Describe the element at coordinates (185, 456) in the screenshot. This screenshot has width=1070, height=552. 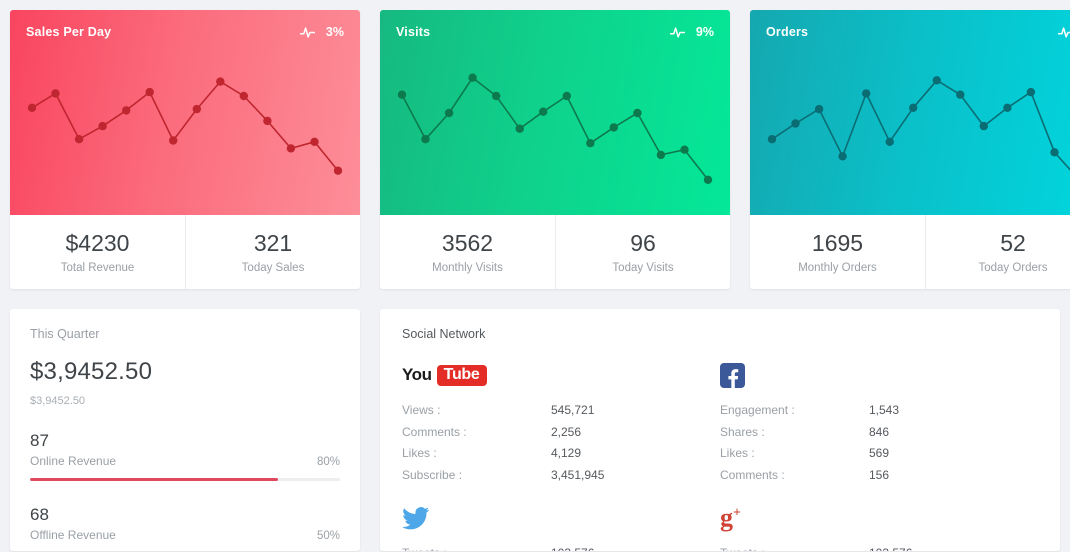
I see `revenue-block-online: 87 Online Revenue 80%` at that location.